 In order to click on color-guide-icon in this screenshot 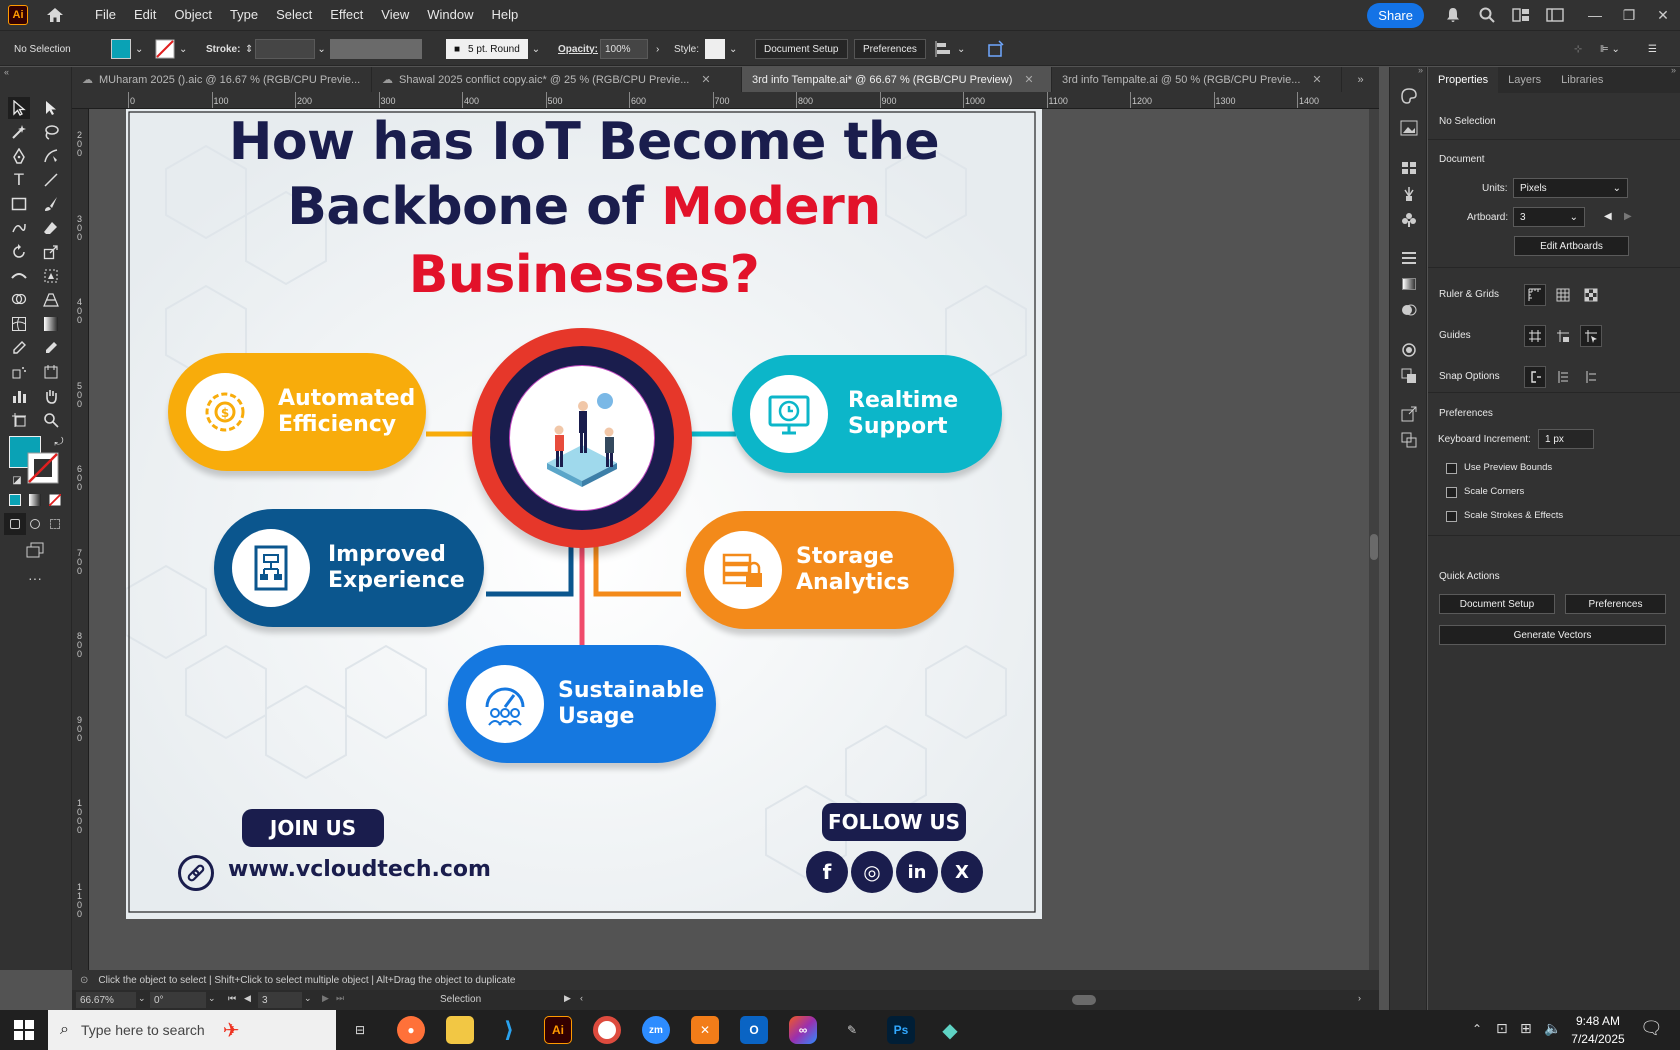, I will do `click(1409, 96)`.